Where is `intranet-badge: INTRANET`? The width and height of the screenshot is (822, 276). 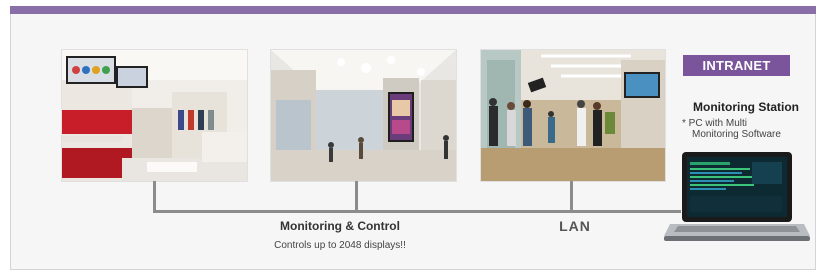
intranet-badge: INTRANET is located at coordinates (736, 65).